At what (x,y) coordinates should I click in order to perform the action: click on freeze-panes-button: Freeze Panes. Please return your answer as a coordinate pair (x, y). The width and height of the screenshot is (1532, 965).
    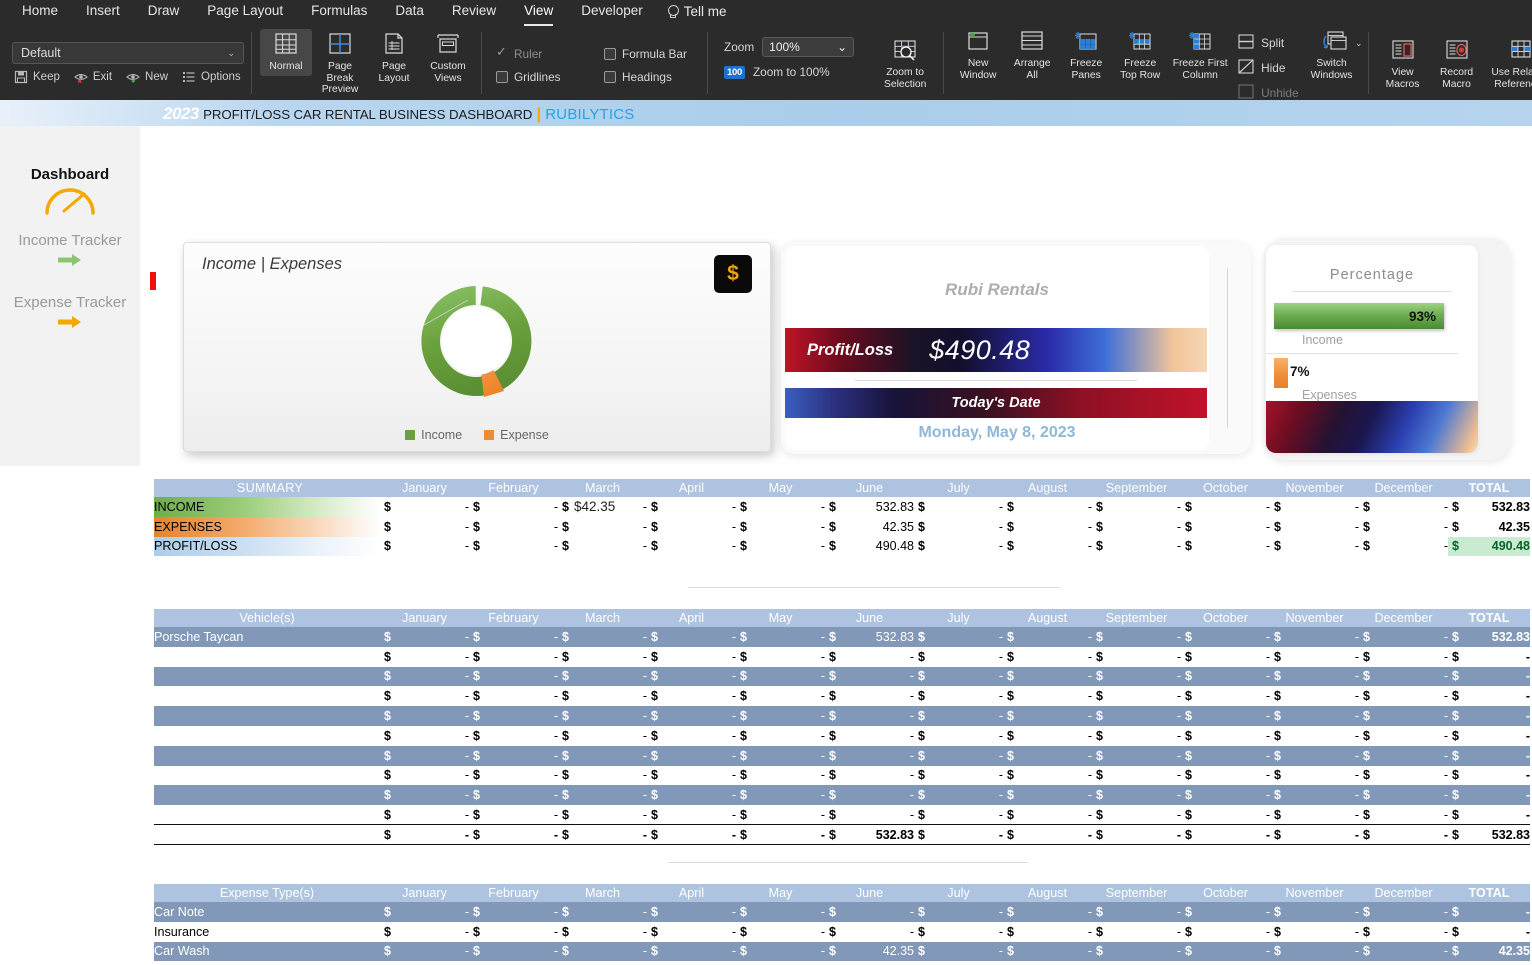
    Looking at the image, I should click on (1086, 55).